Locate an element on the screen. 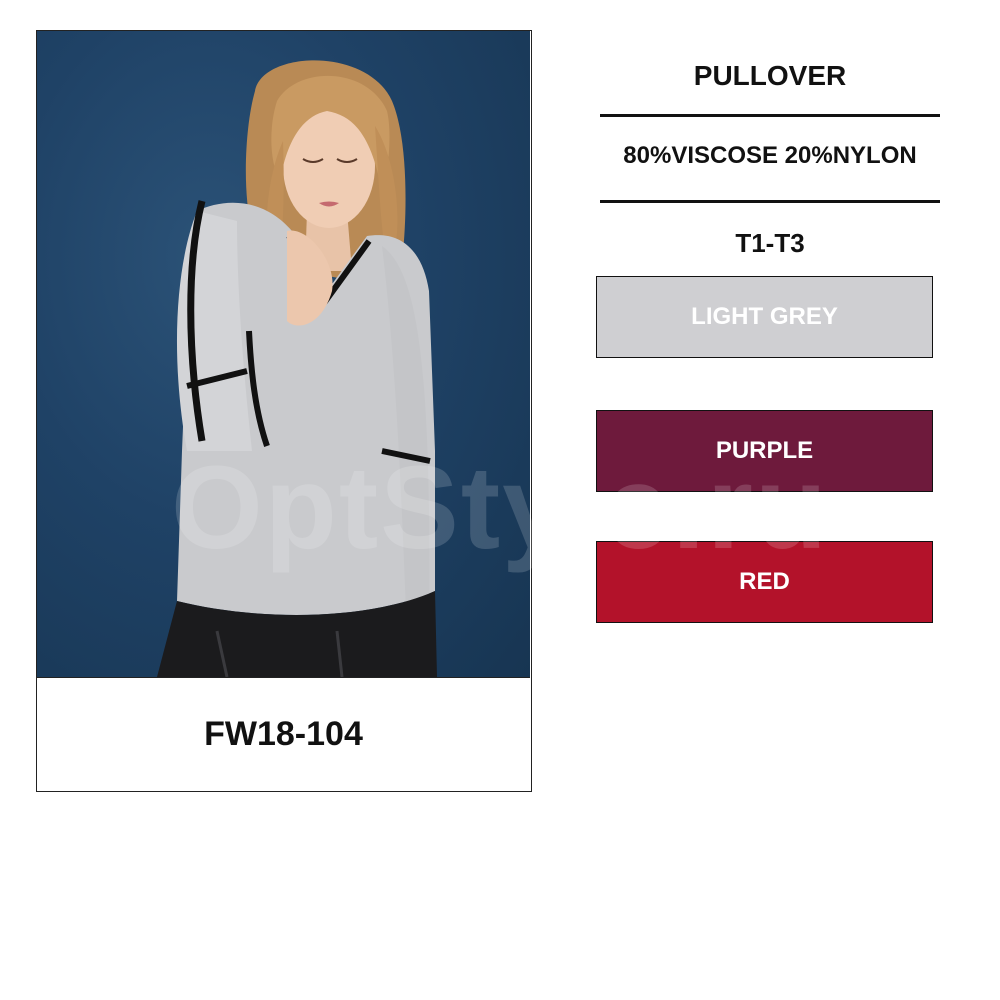  swatch-purple: PURPLE is located at coordinates (764, 451).